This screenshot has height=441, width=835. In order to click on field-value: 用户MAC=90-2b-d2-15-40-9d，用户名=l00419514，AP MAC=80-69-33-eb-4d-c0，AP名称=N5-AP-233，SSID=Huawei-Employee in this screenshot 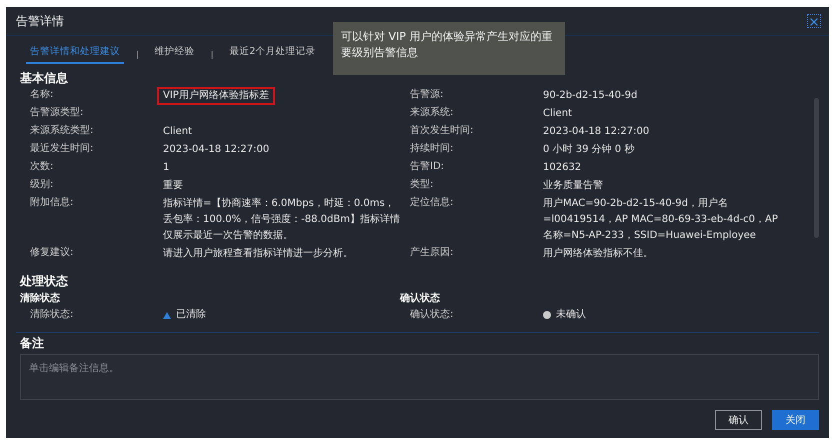, I will do `click(660, 219)`.